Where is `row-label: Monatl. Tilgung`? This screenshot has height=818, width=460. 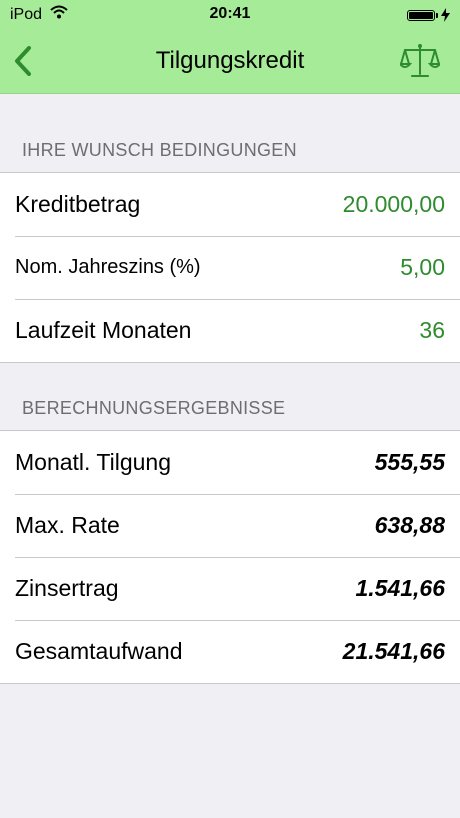 row-label: Monatl. Tilgung is located at coordinates (93, 462).